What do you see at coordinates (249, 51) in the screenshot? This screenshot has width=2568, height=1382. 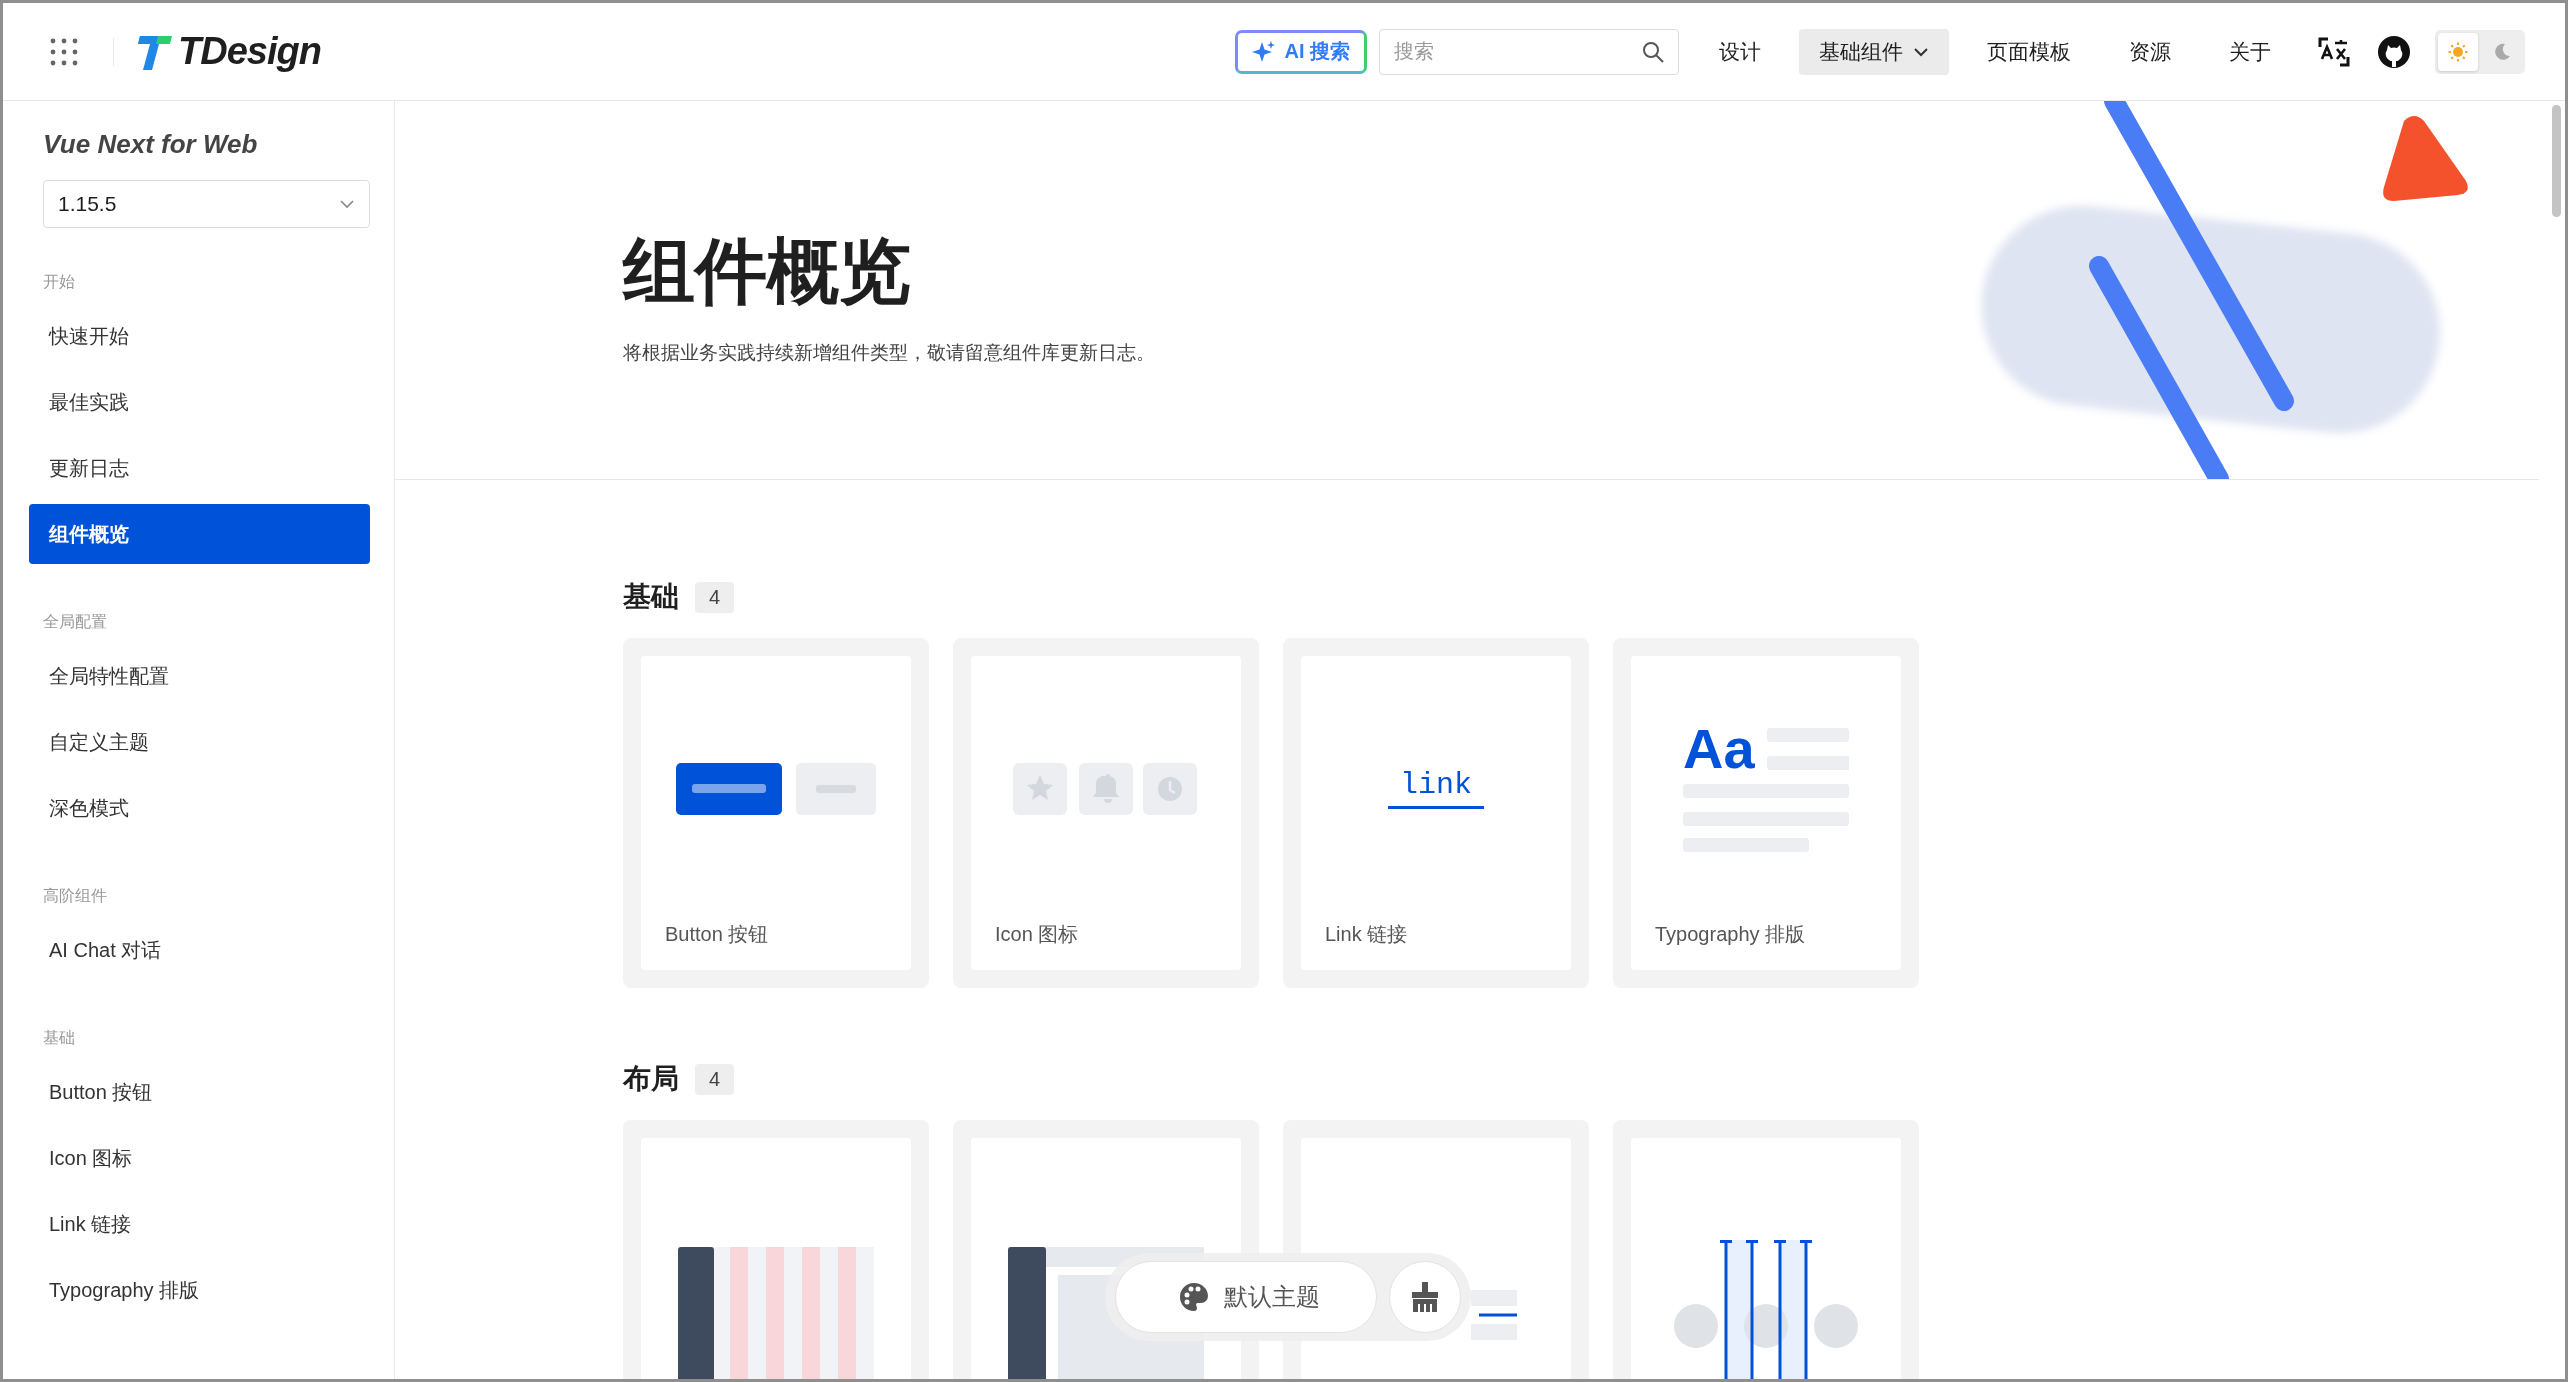 I see `logo-text: TDesign` at bounding box center [249, 51].